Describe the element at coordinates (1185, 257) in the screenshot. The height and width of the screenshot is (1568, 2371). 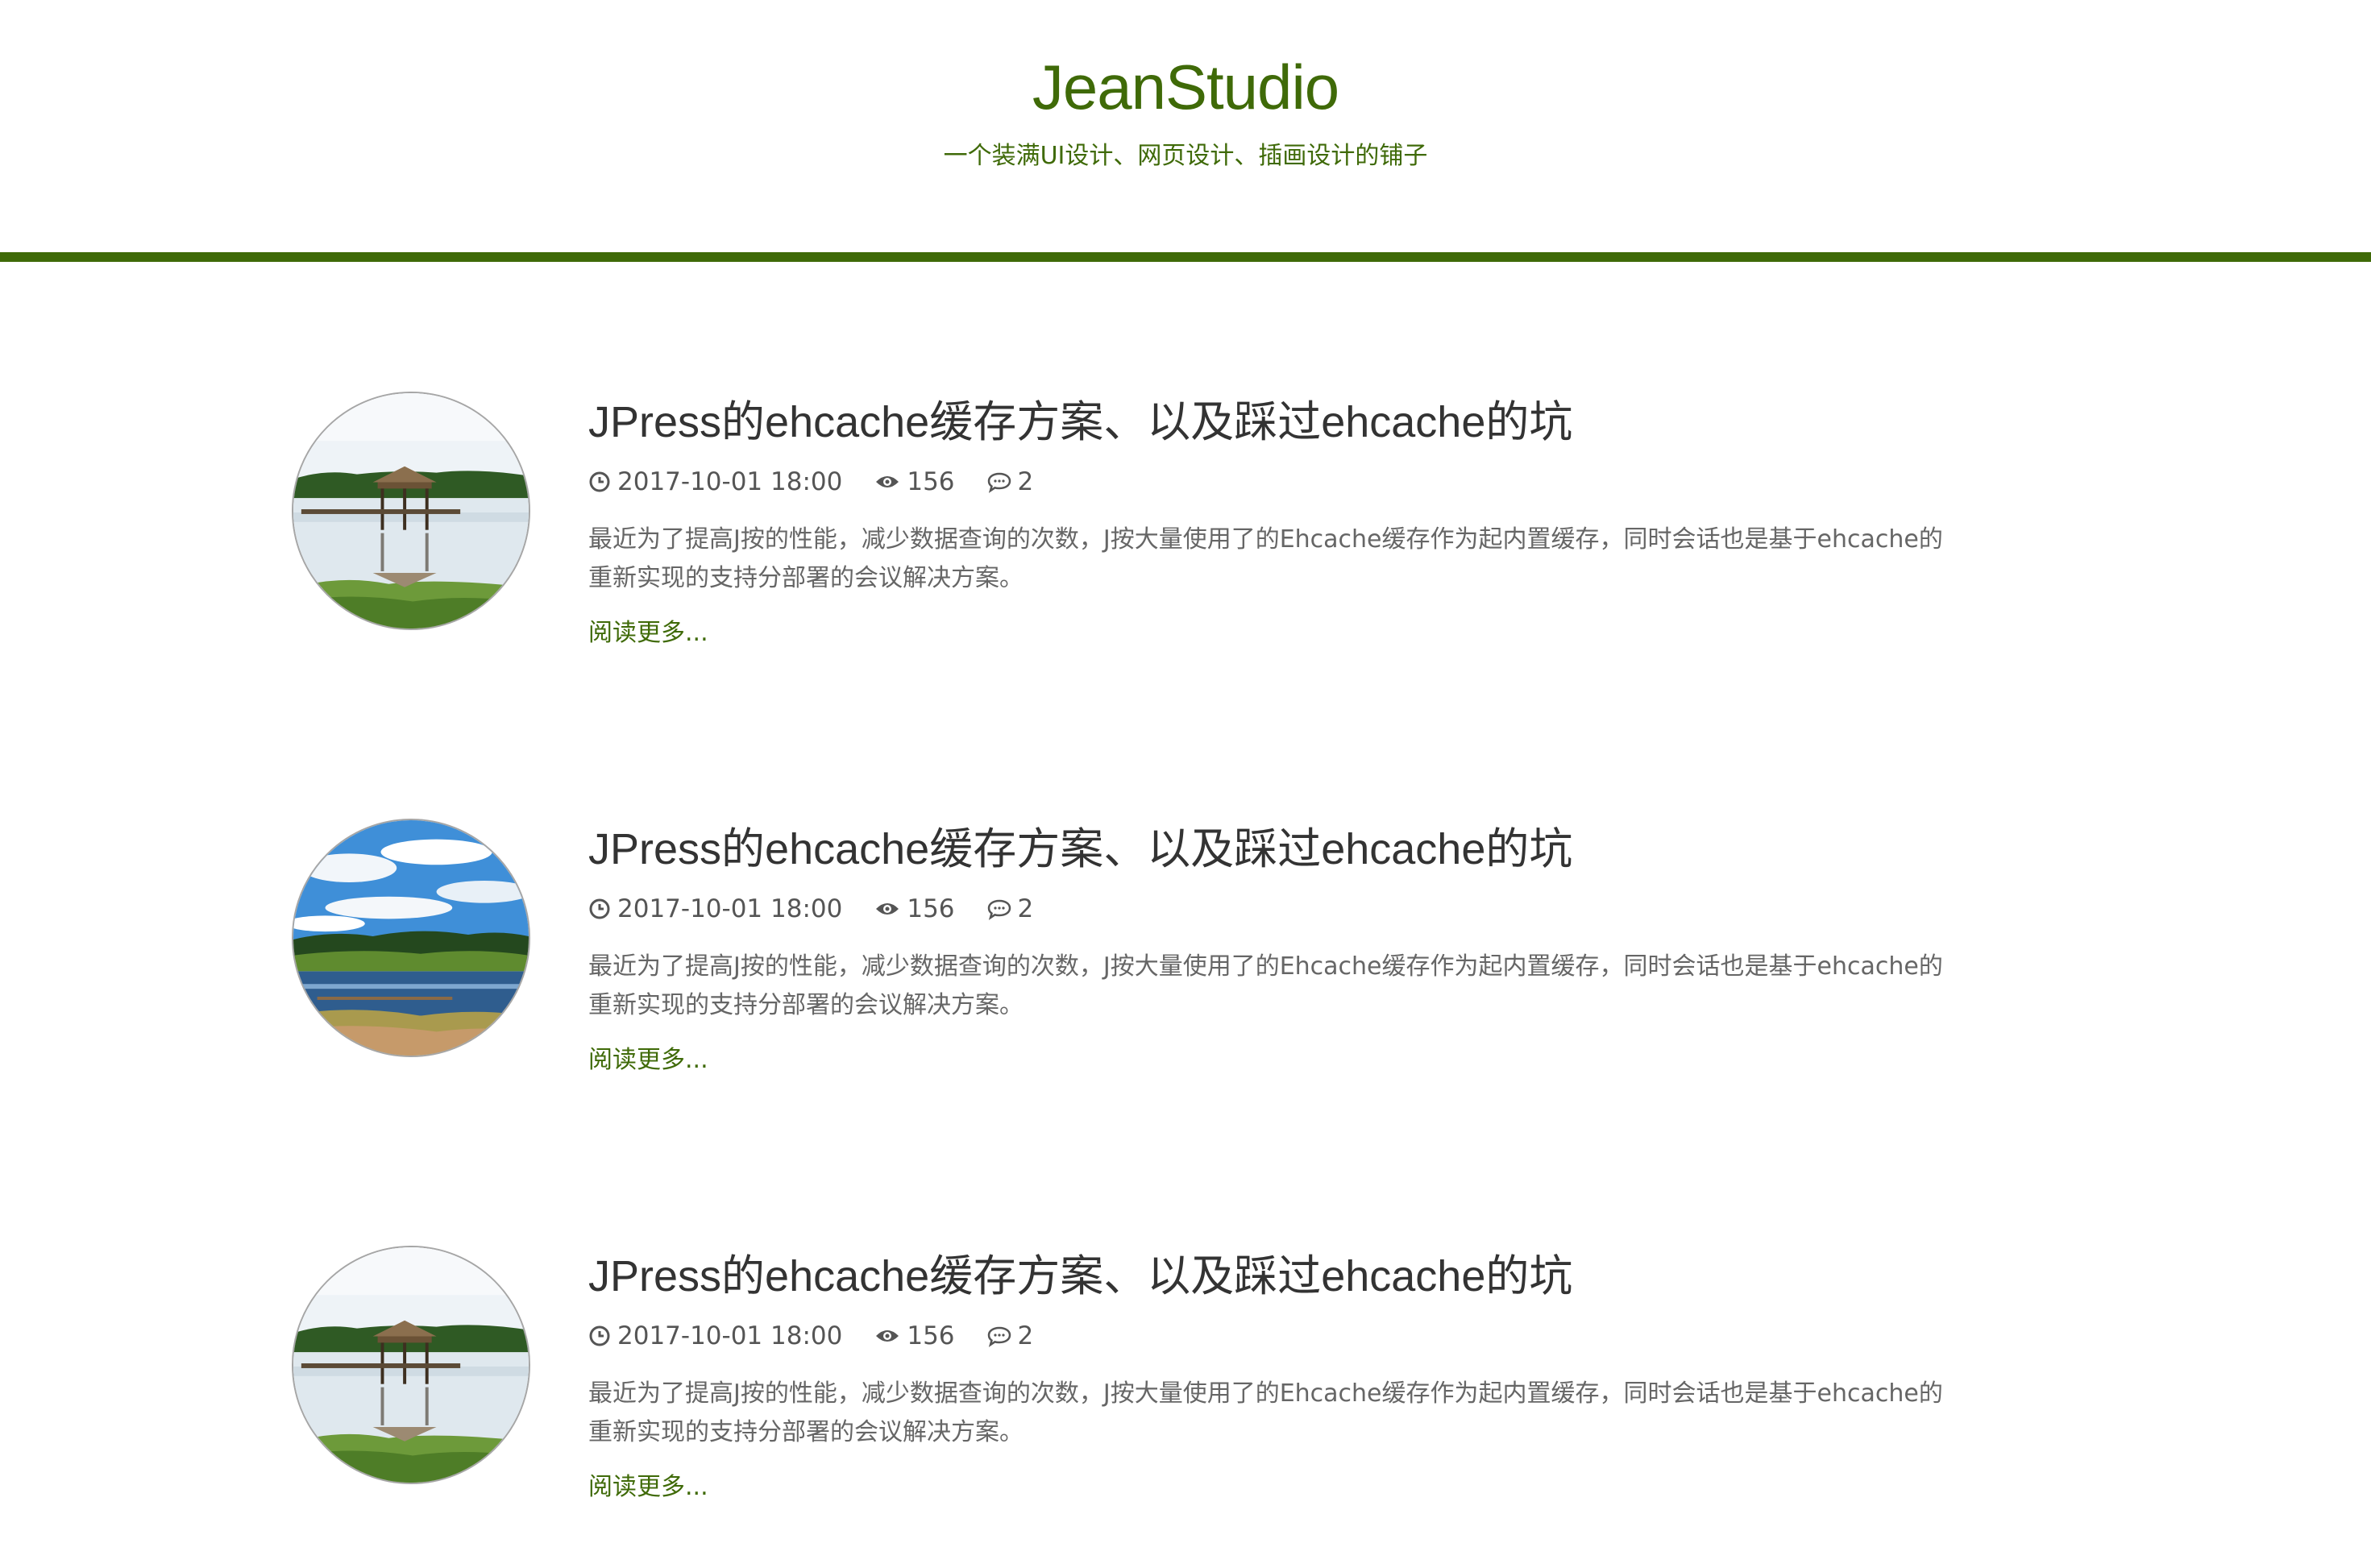
I see `header-divider` at that location.